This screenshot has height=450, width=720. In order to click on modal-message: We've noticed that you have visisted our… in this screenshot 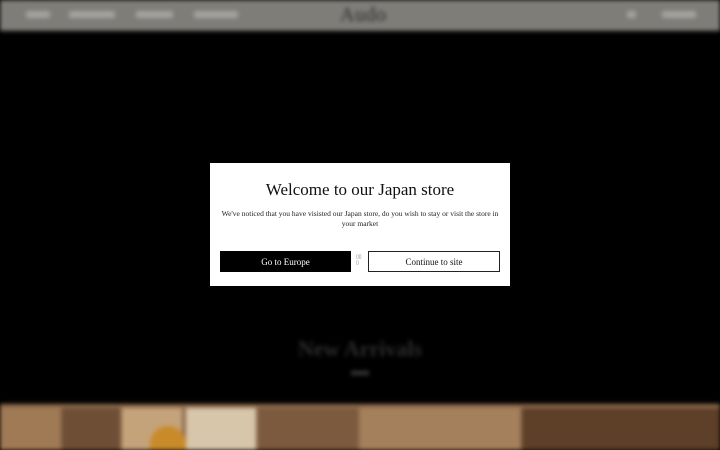, I will do `click(360, 218)`.